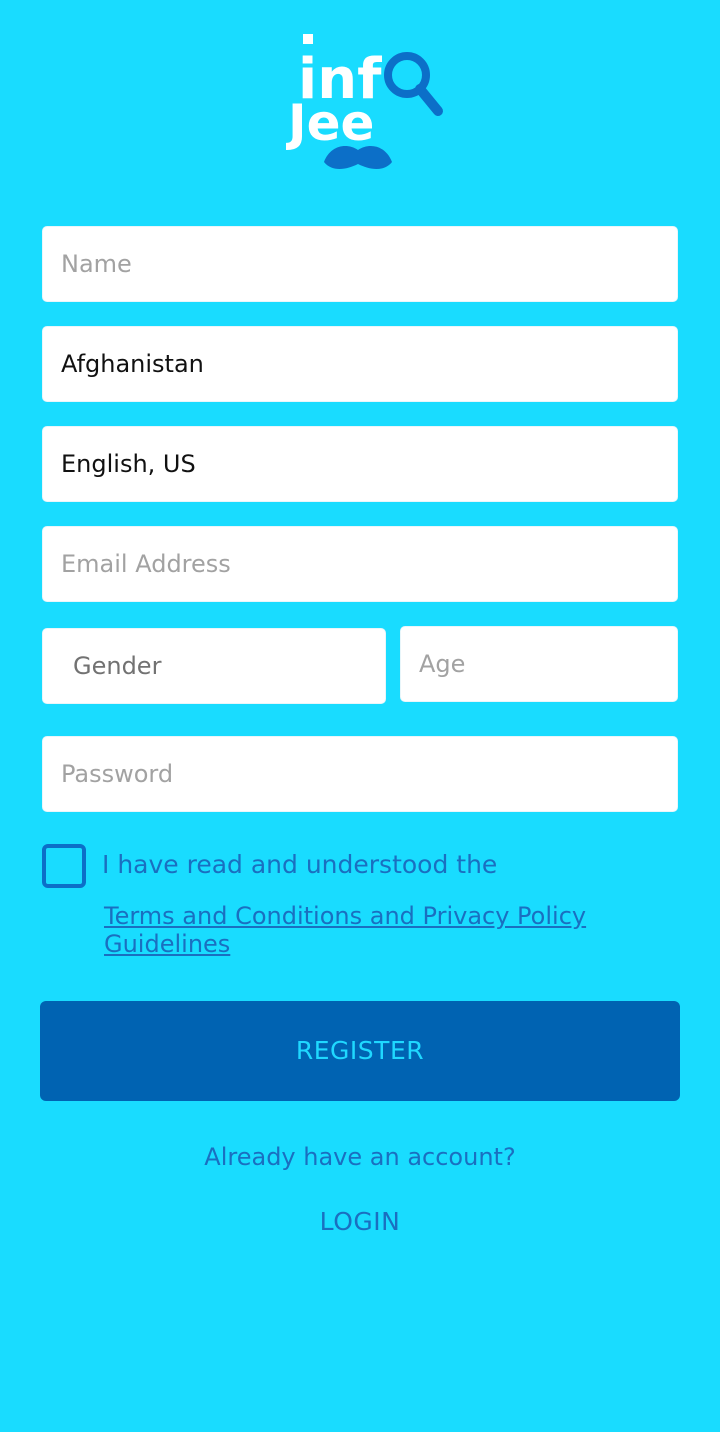 The width and height of the screenshot is (720, 1432). I want to click on email-input, so click(360, 564).